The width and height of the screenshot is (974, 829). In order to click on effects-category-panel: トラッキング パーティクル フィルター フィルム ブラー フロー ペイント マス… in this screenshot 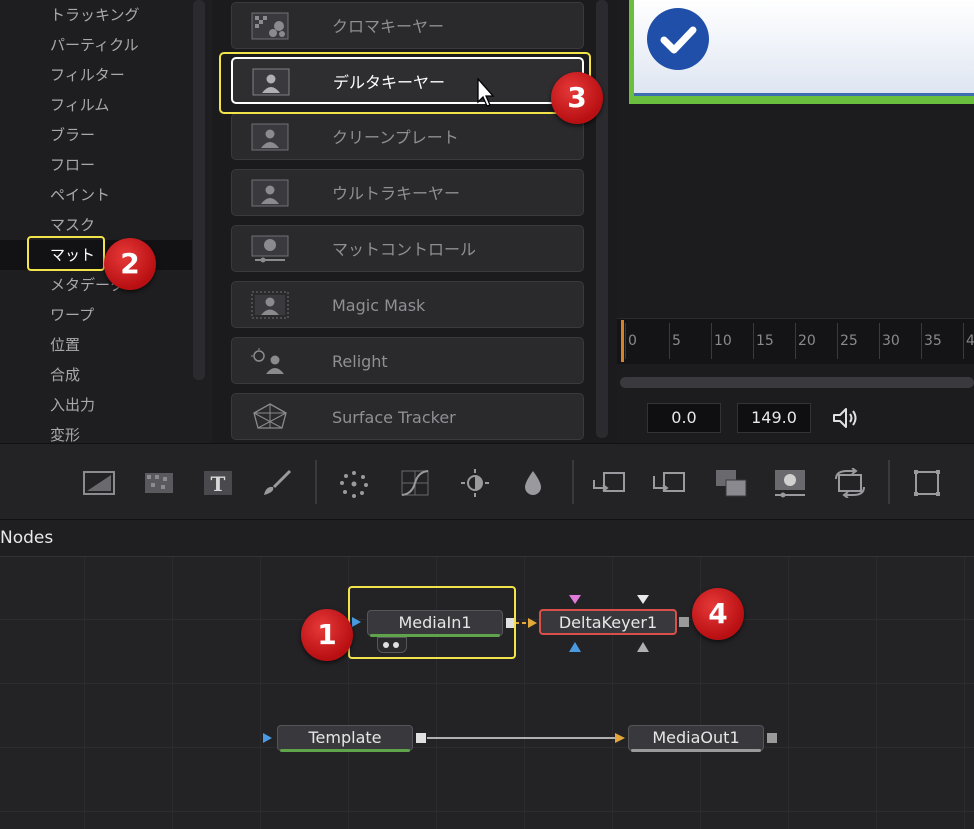, I will do `click(106, 221)`.